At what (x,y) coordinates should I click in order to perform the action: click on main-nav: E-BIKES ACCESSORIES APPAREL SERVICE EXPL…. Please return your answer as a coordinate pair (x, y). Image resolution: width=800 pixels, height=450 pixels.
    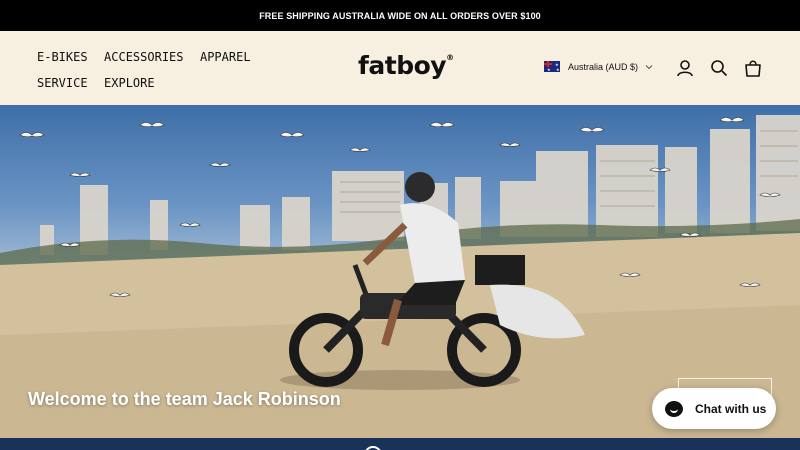
    Looking at the image, I should click on (182, 70).